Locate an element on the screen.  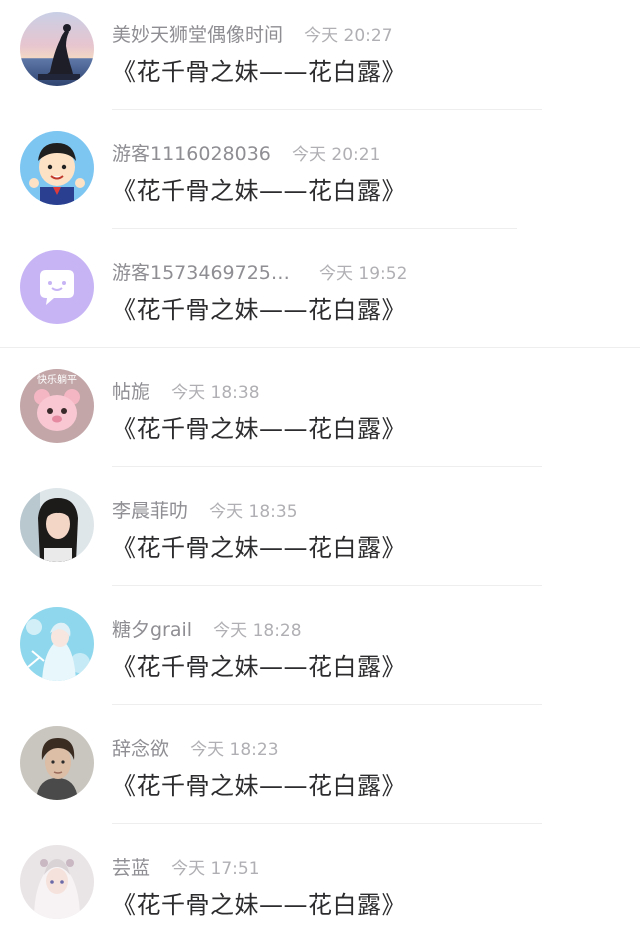
comment-item: 美妙天狮堂偶像时间 今天 20:27 《花千骨之妹——花白露》 is located at coordinates (320, 59).